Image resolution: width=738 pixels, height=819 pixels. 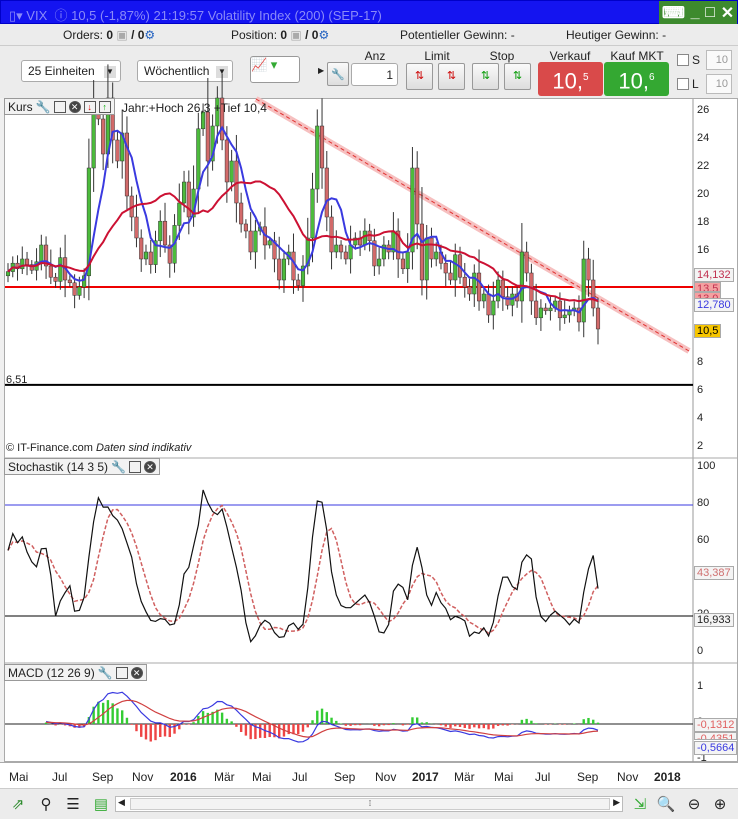 I want to click on list-icon: ☰, so click(x=73, y=805).